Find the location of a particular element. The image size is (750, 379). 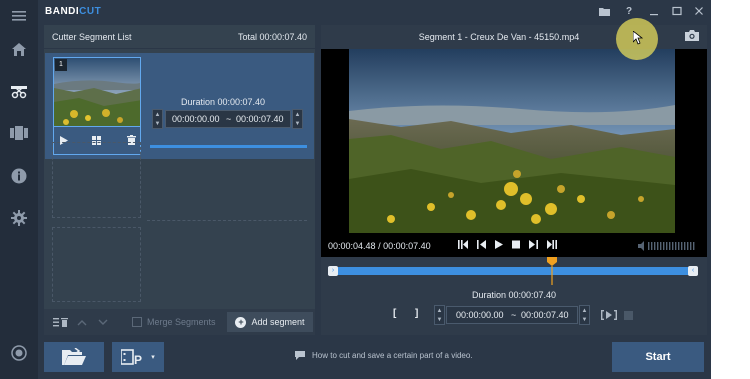

open-file-button is located at coordinates (74, 357).